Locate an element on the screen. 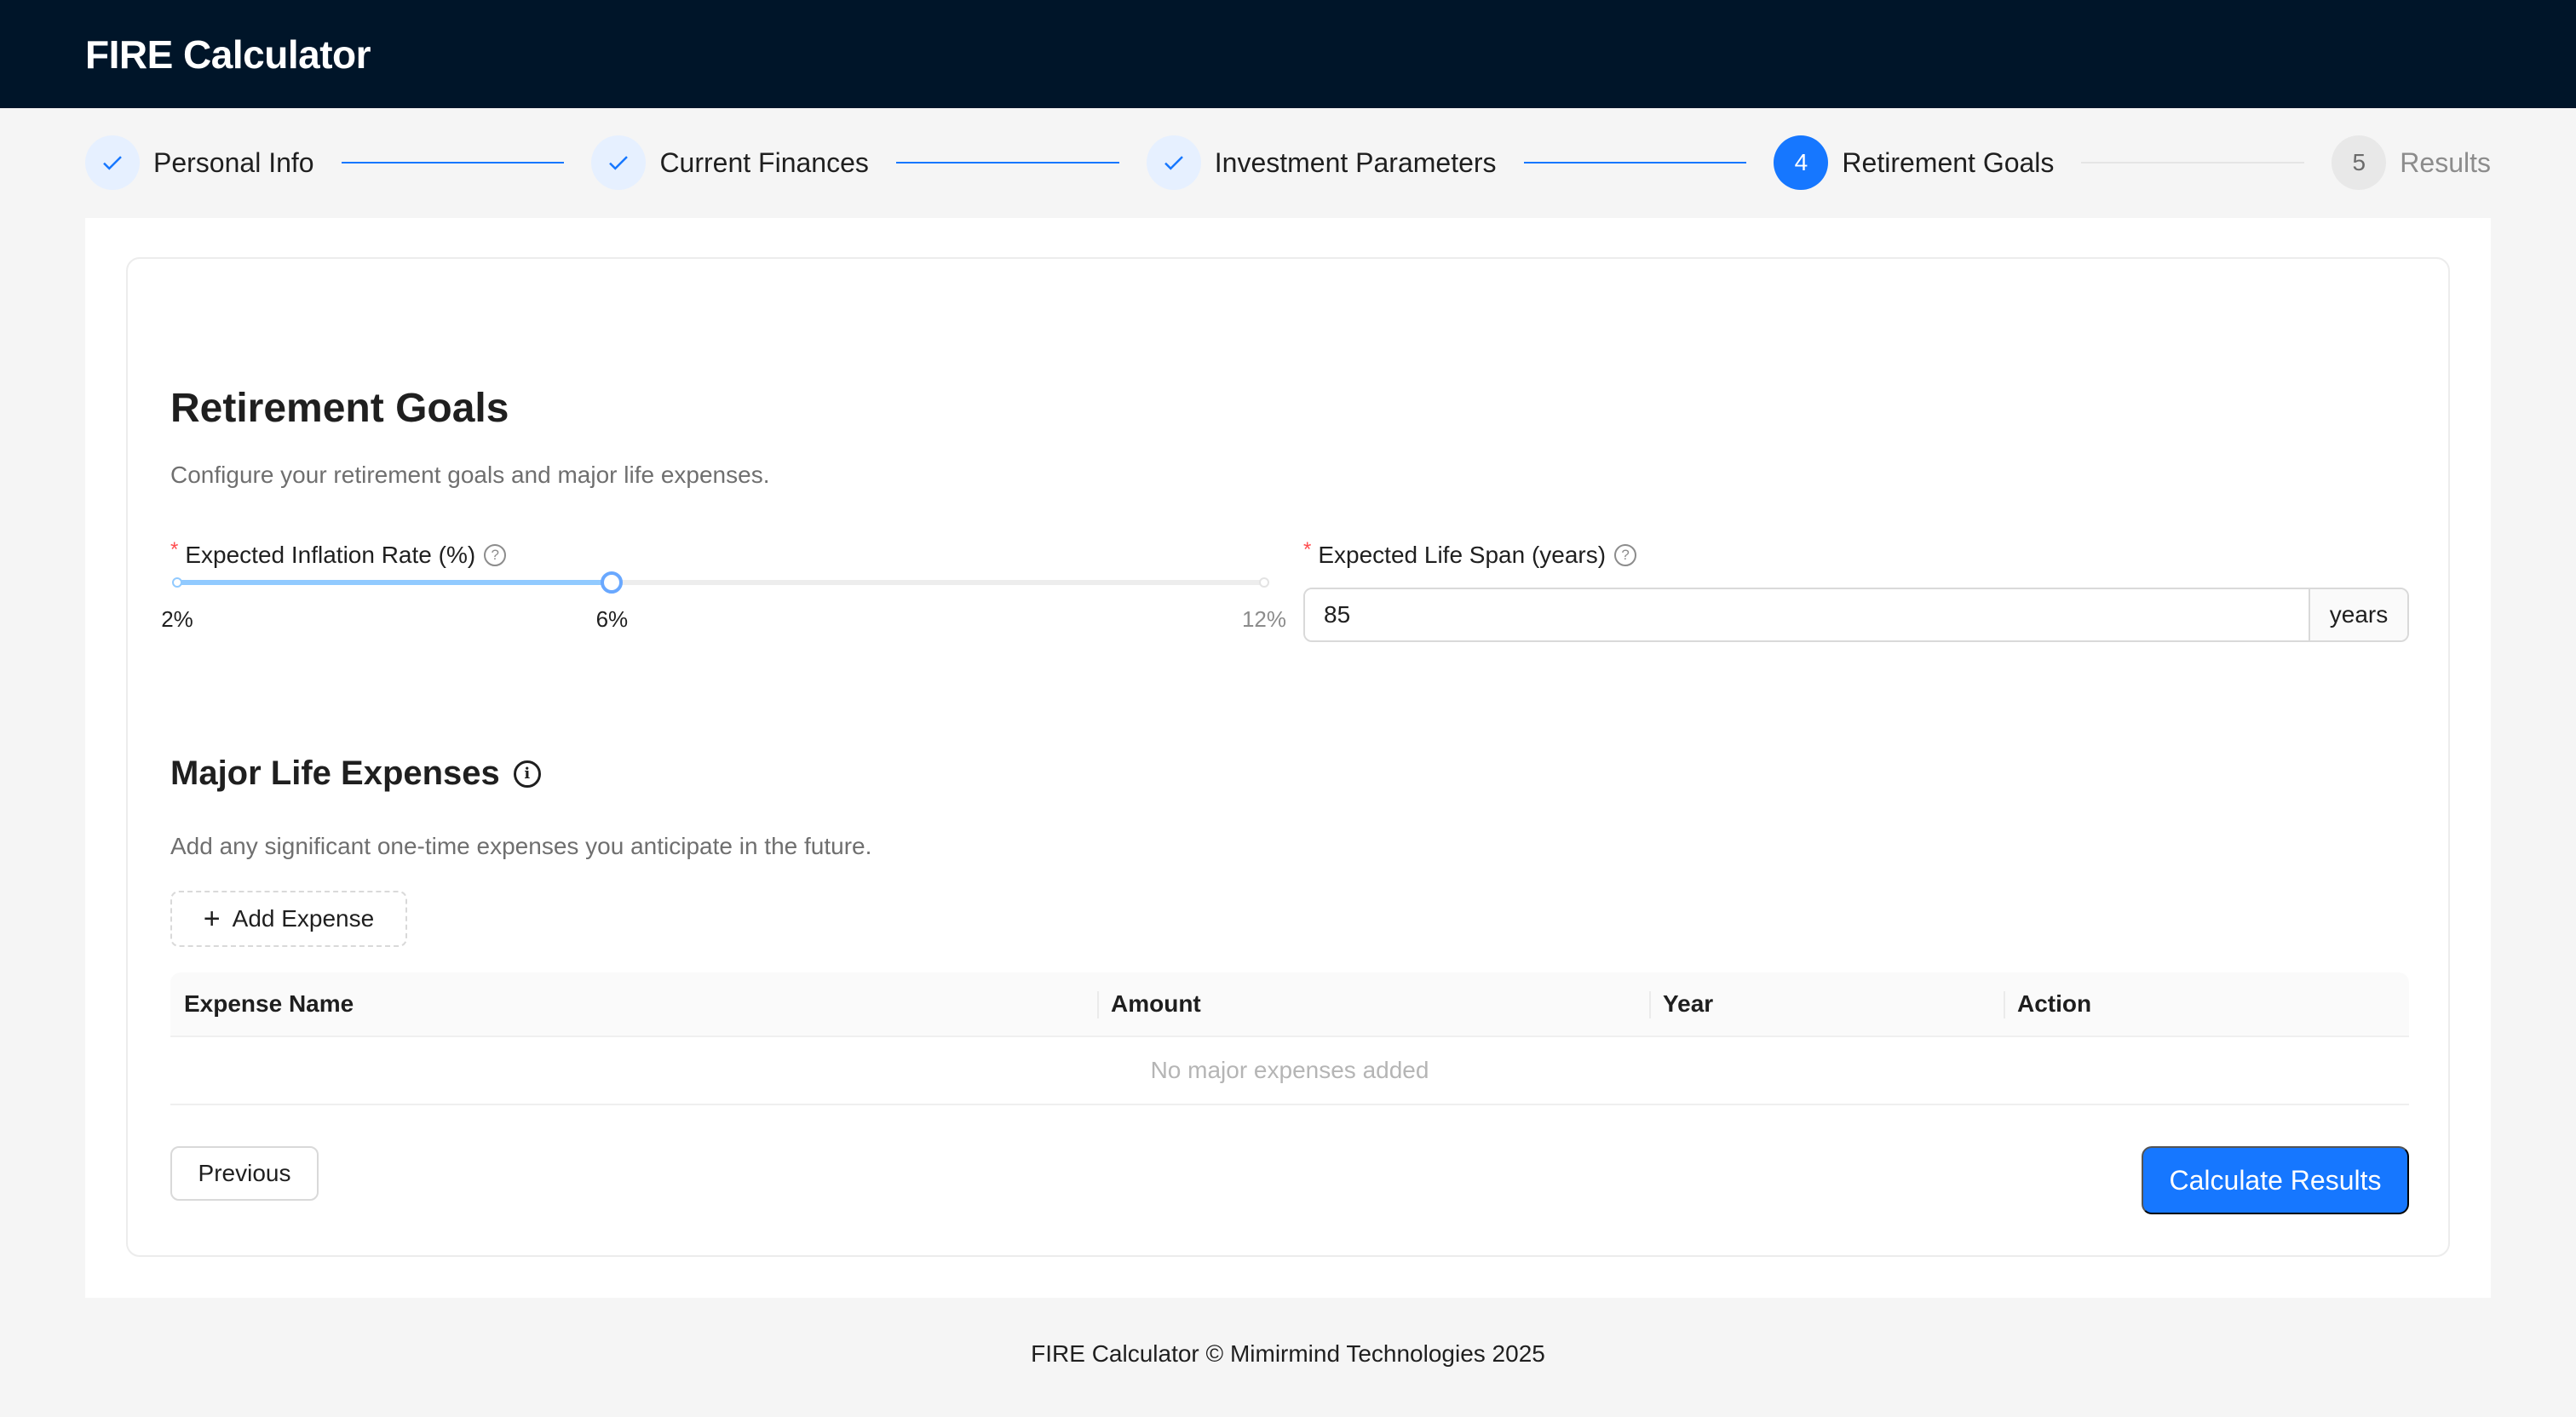 This screenshot has height=1417, width=2576. page-title: Retirement Goals is located at coordinates (340, 408).